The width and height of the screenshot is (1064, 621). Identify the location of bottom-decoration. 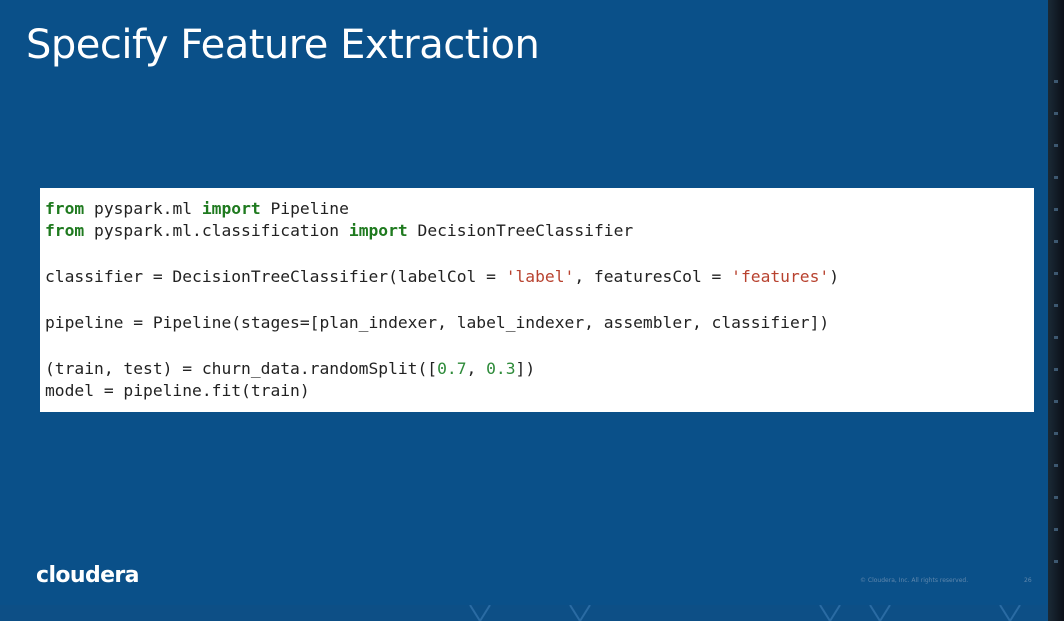
(524, 612).